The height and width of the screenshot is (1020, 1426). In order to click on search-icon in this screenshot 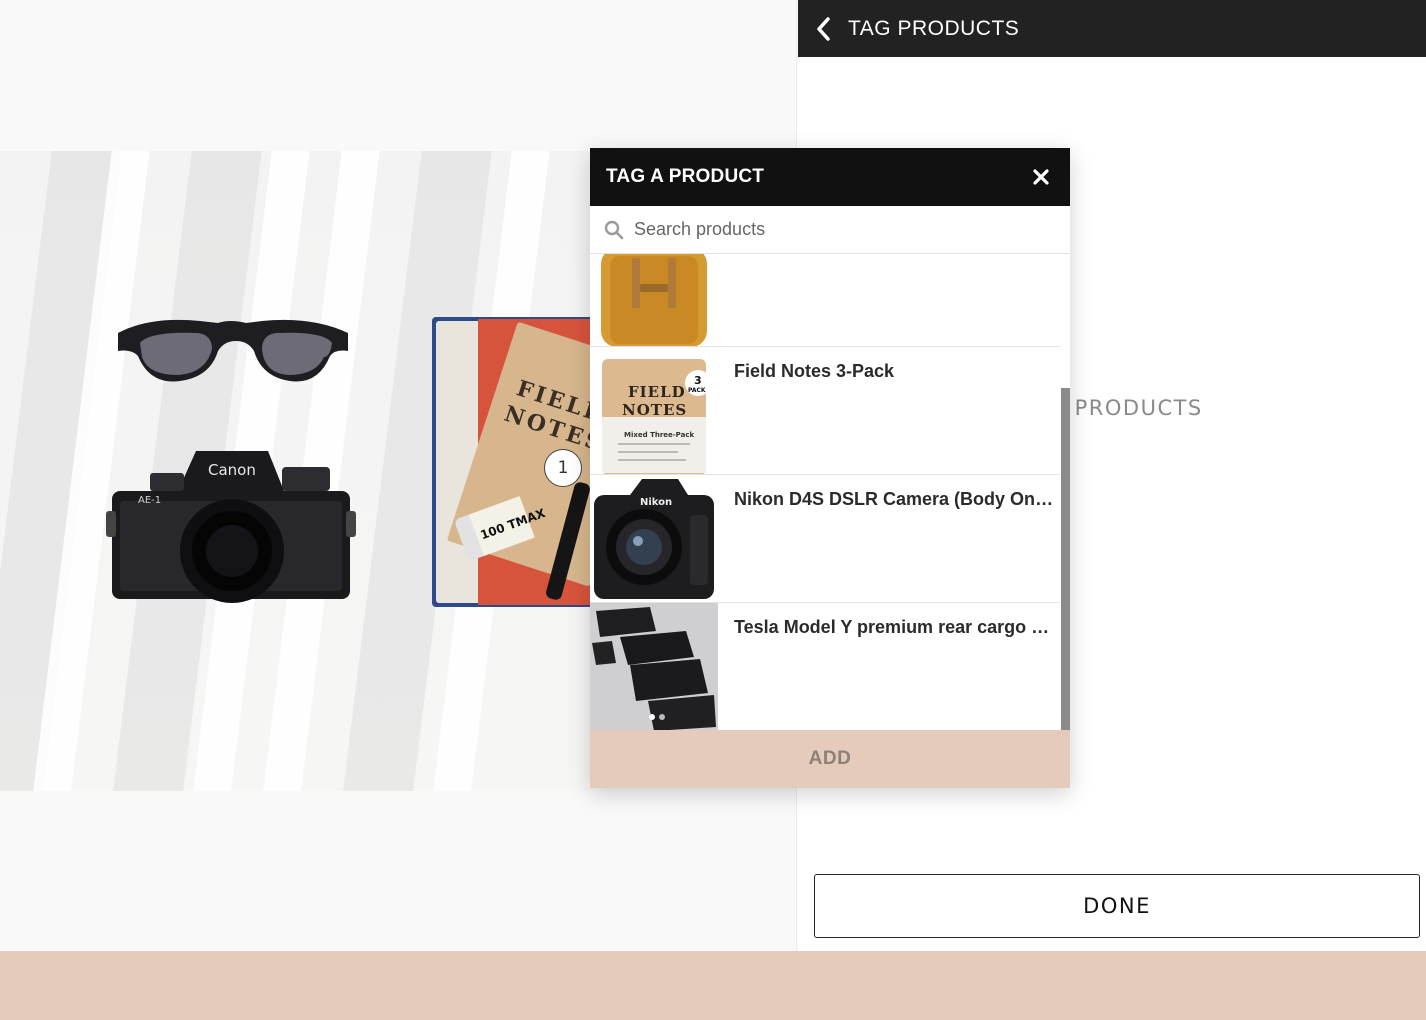, I will do `click(614, 229)`.